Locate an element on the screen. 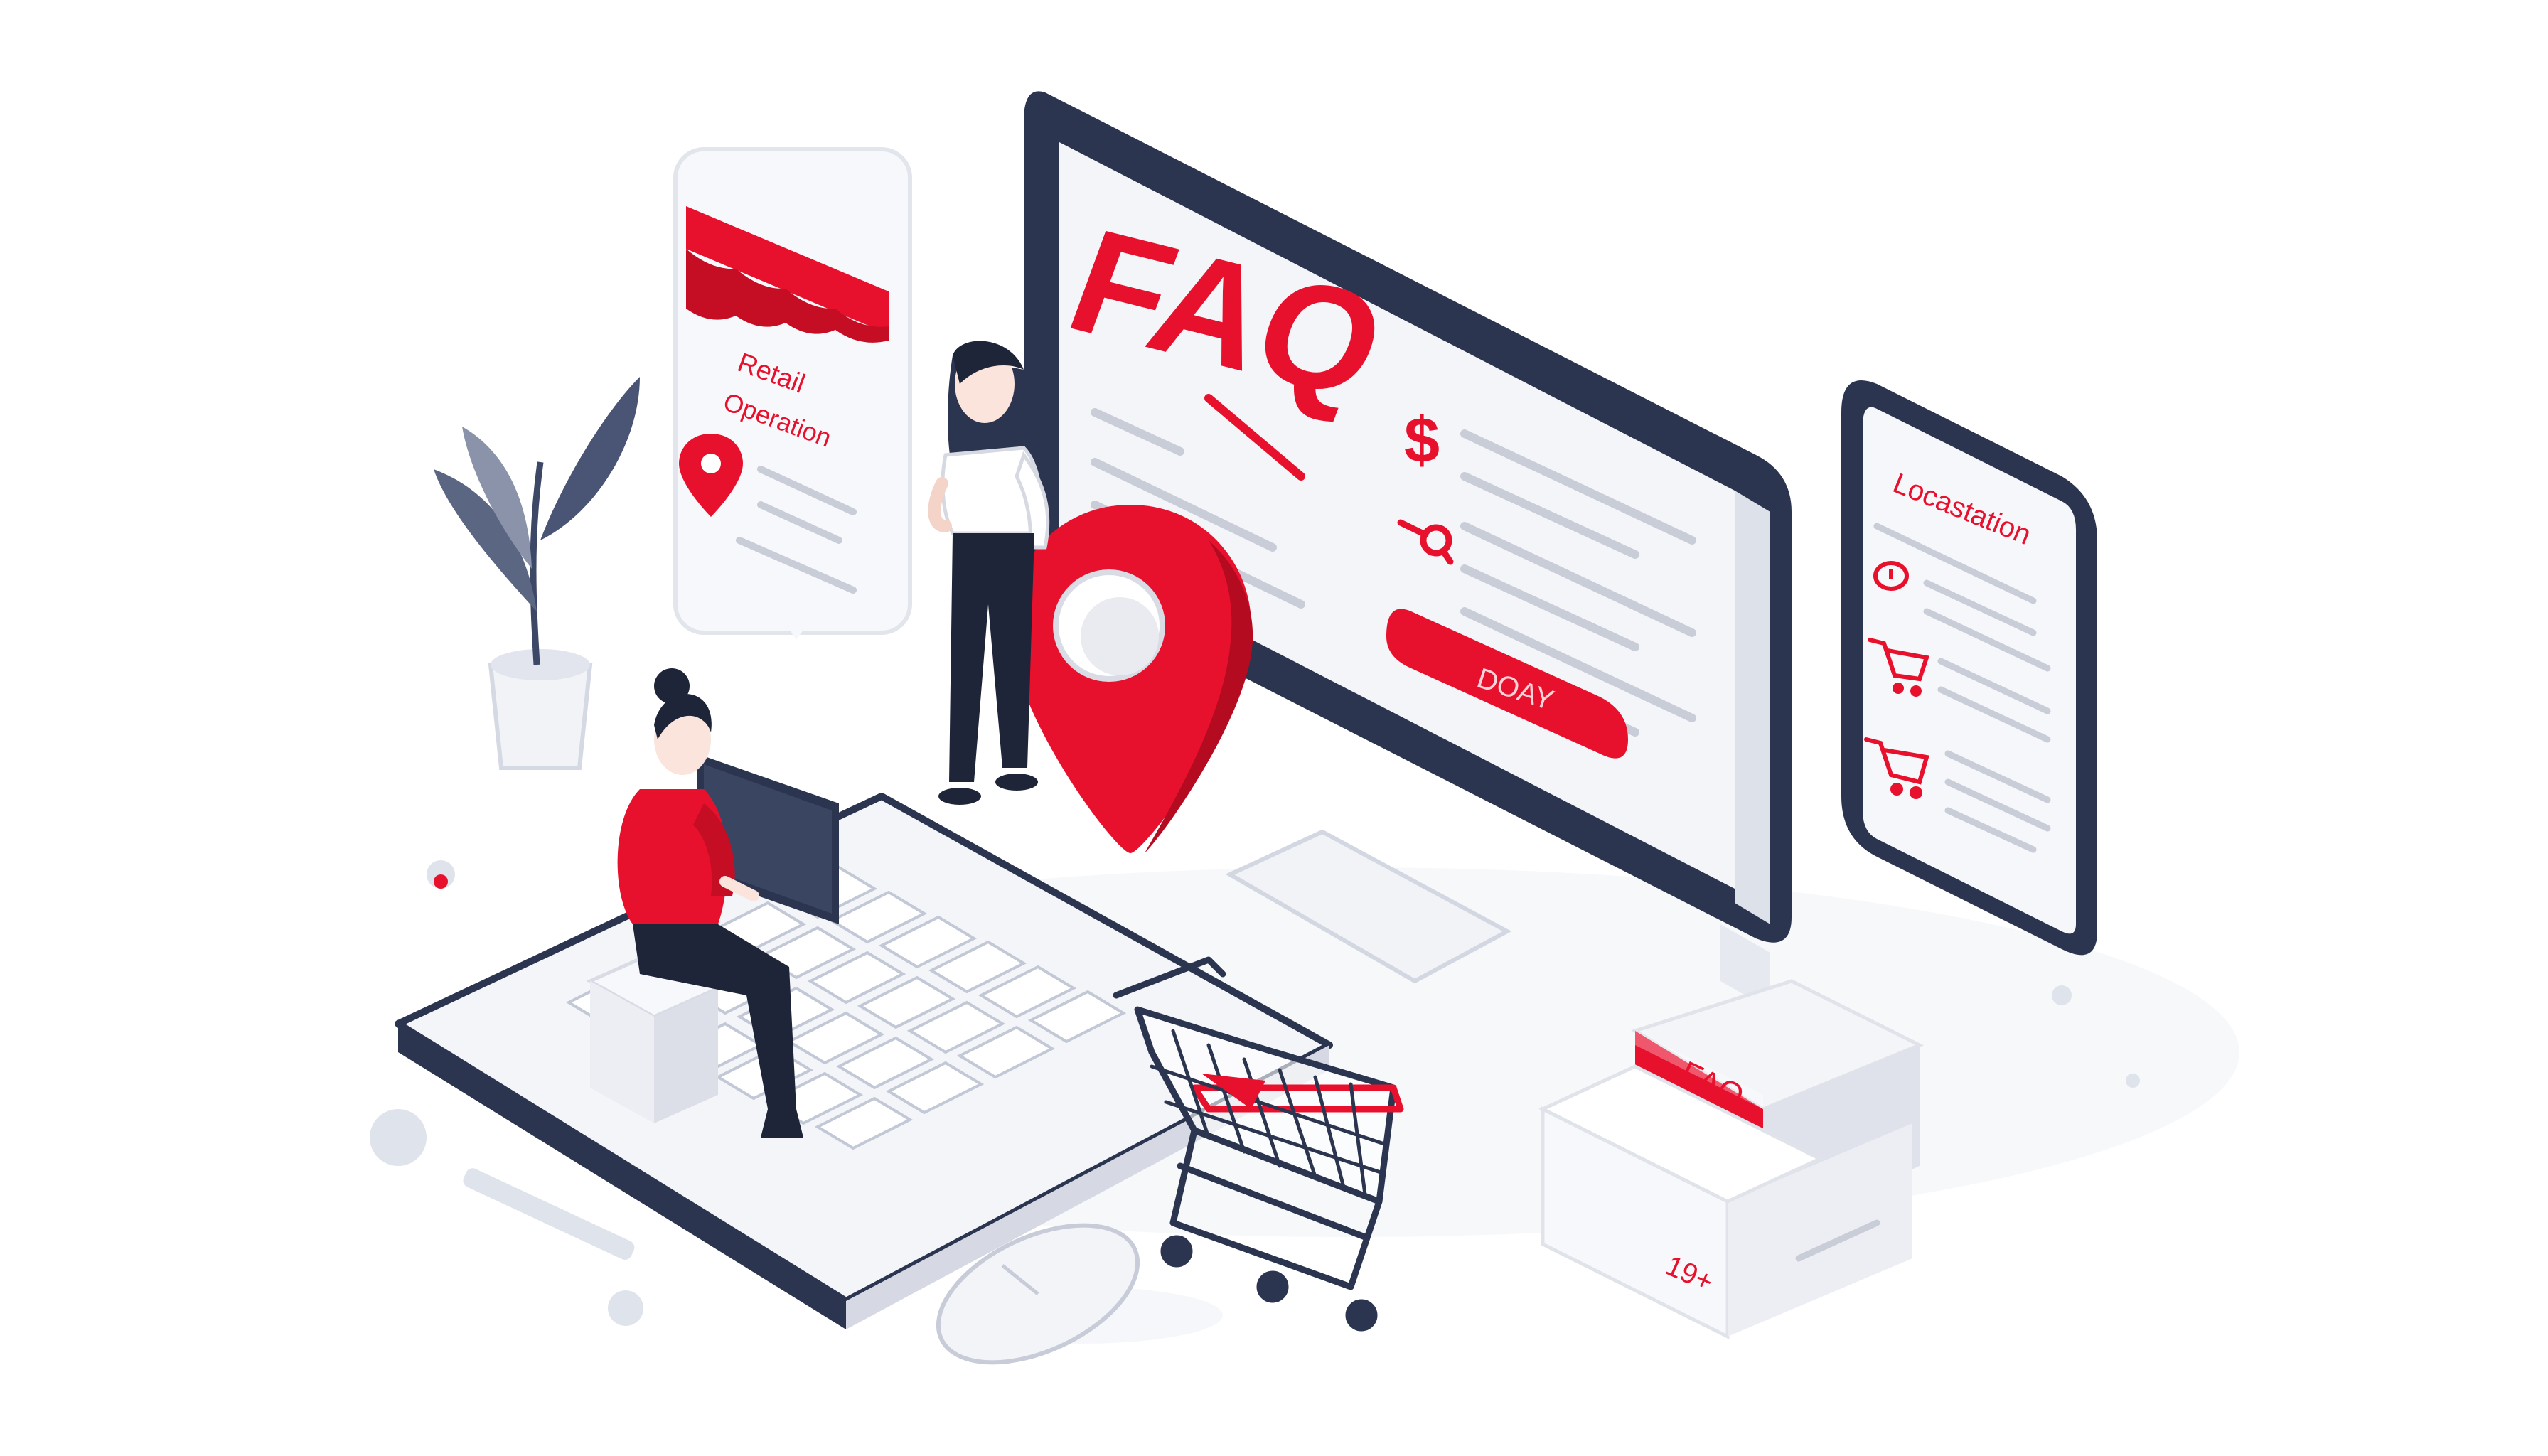 This screenshot has width=2548, height=1456. decorative-red-dot is located at coordinates (441, 882).